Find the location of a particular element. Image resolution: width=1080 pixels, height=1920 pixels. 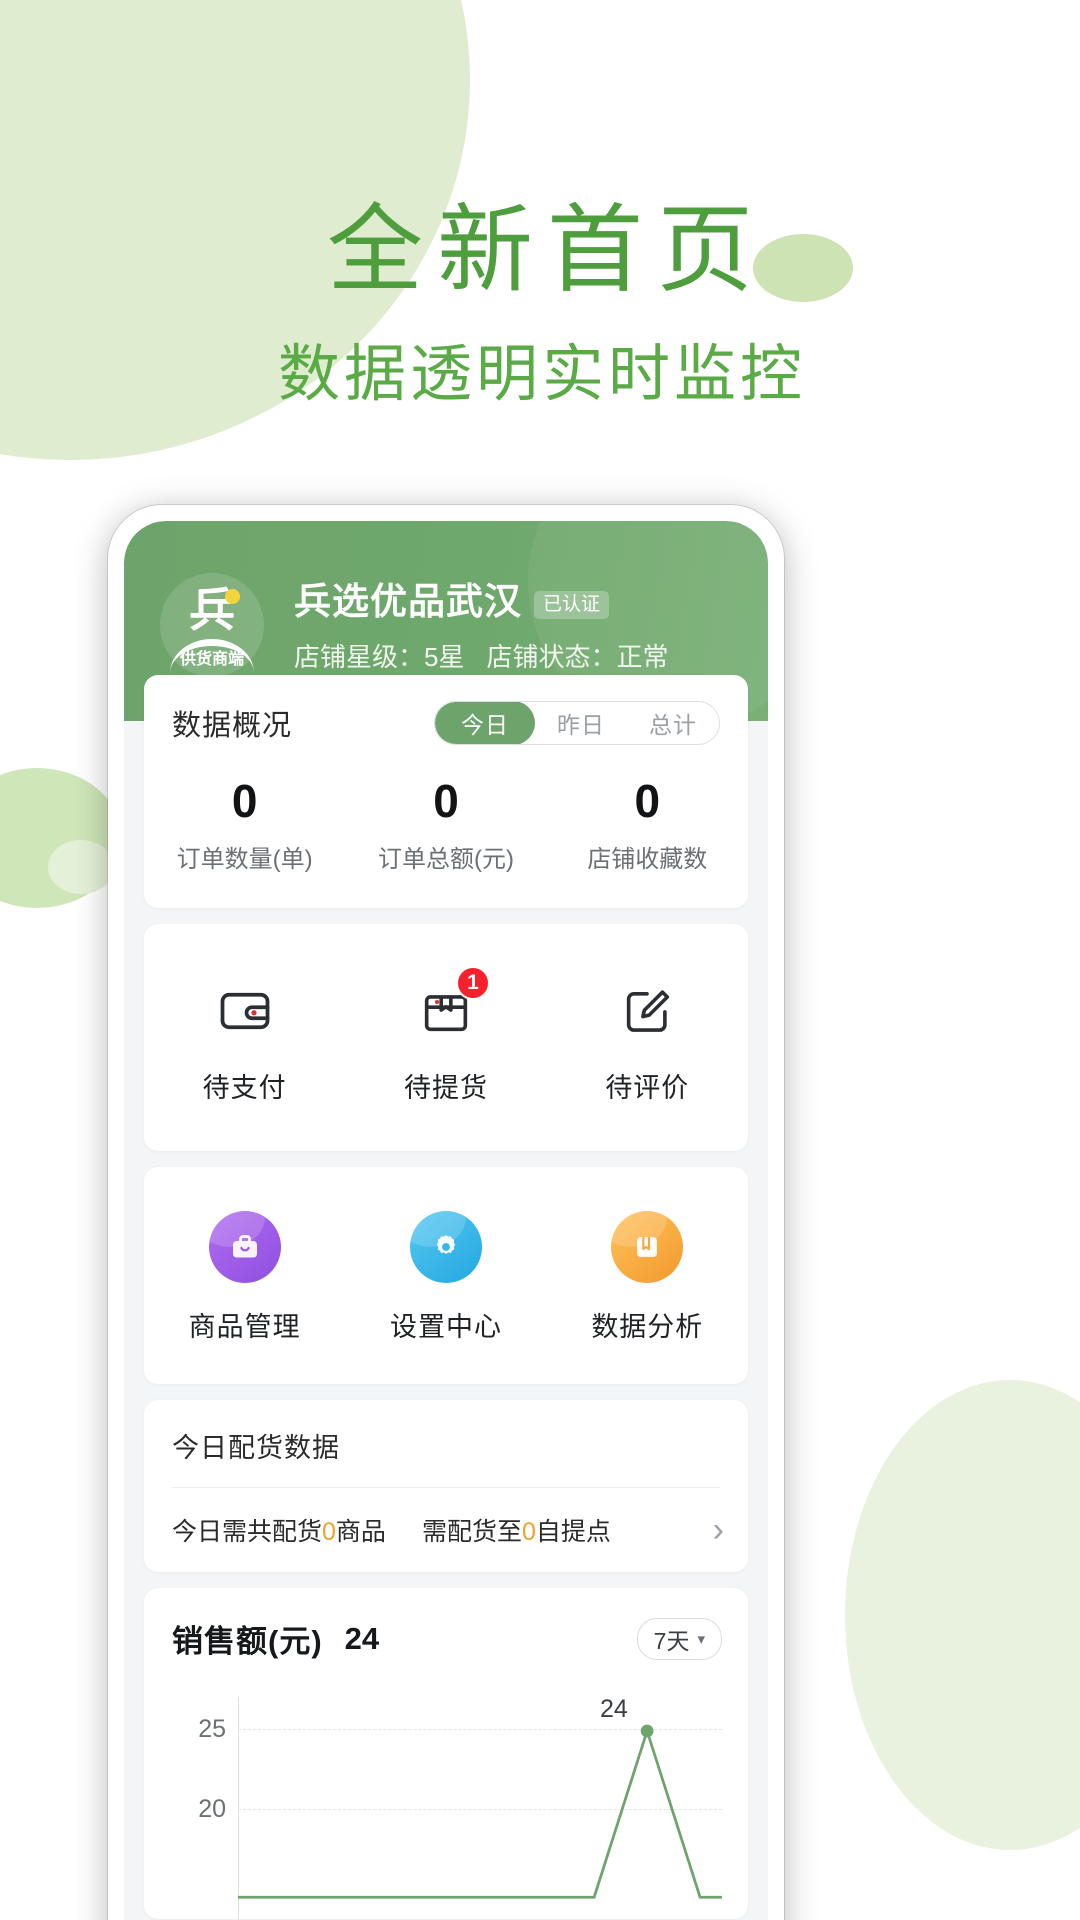

range-selector: 7天 ▾ is located at coordinates (679, 1638).